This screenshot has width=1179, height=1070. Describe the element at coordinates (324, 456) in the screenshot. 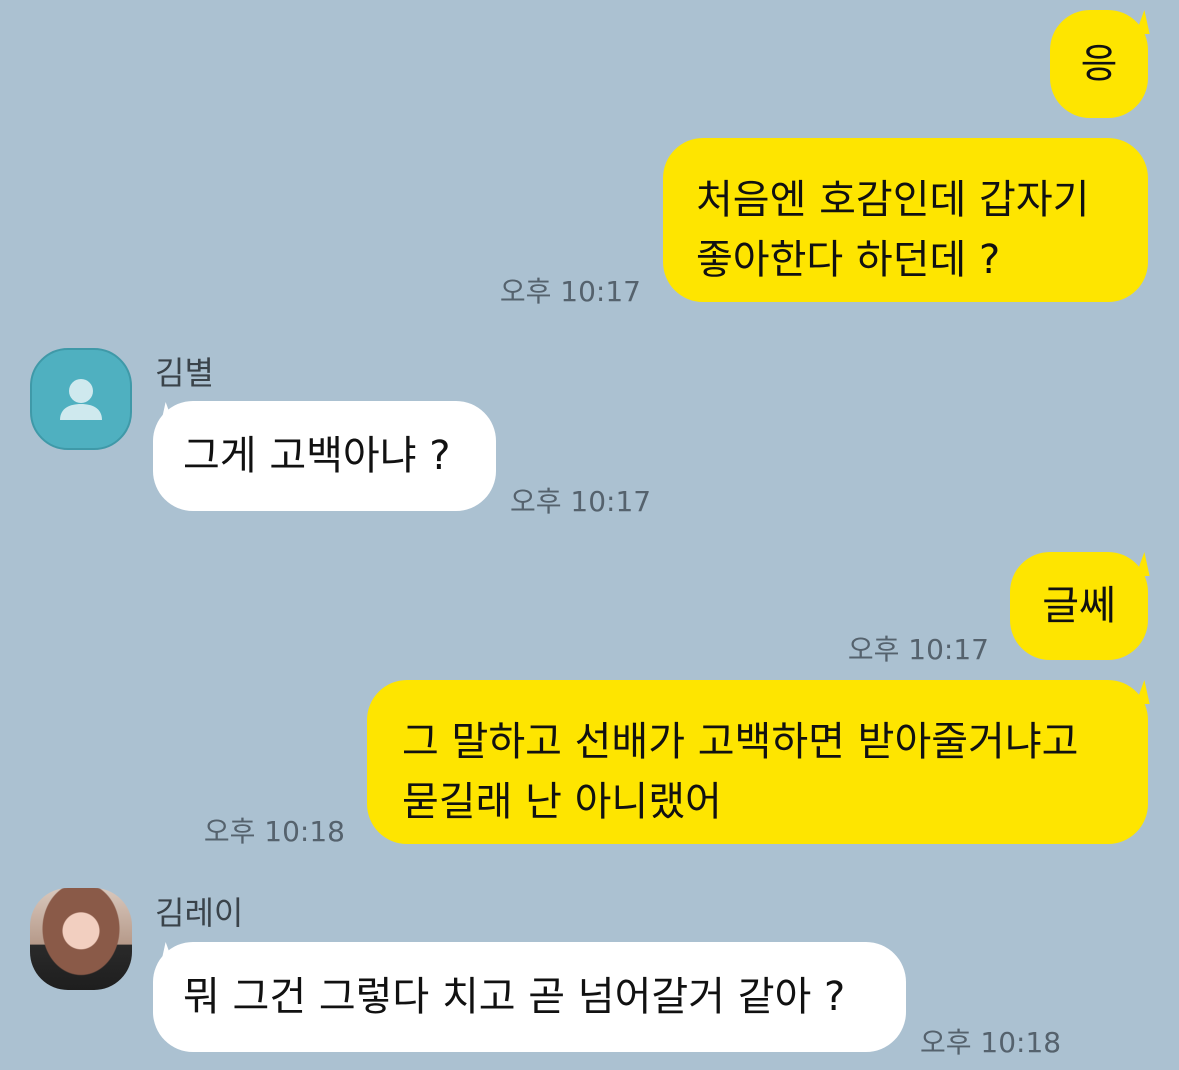

I see `their-message-bubble: 그게 고백아냐 ?` at that location.